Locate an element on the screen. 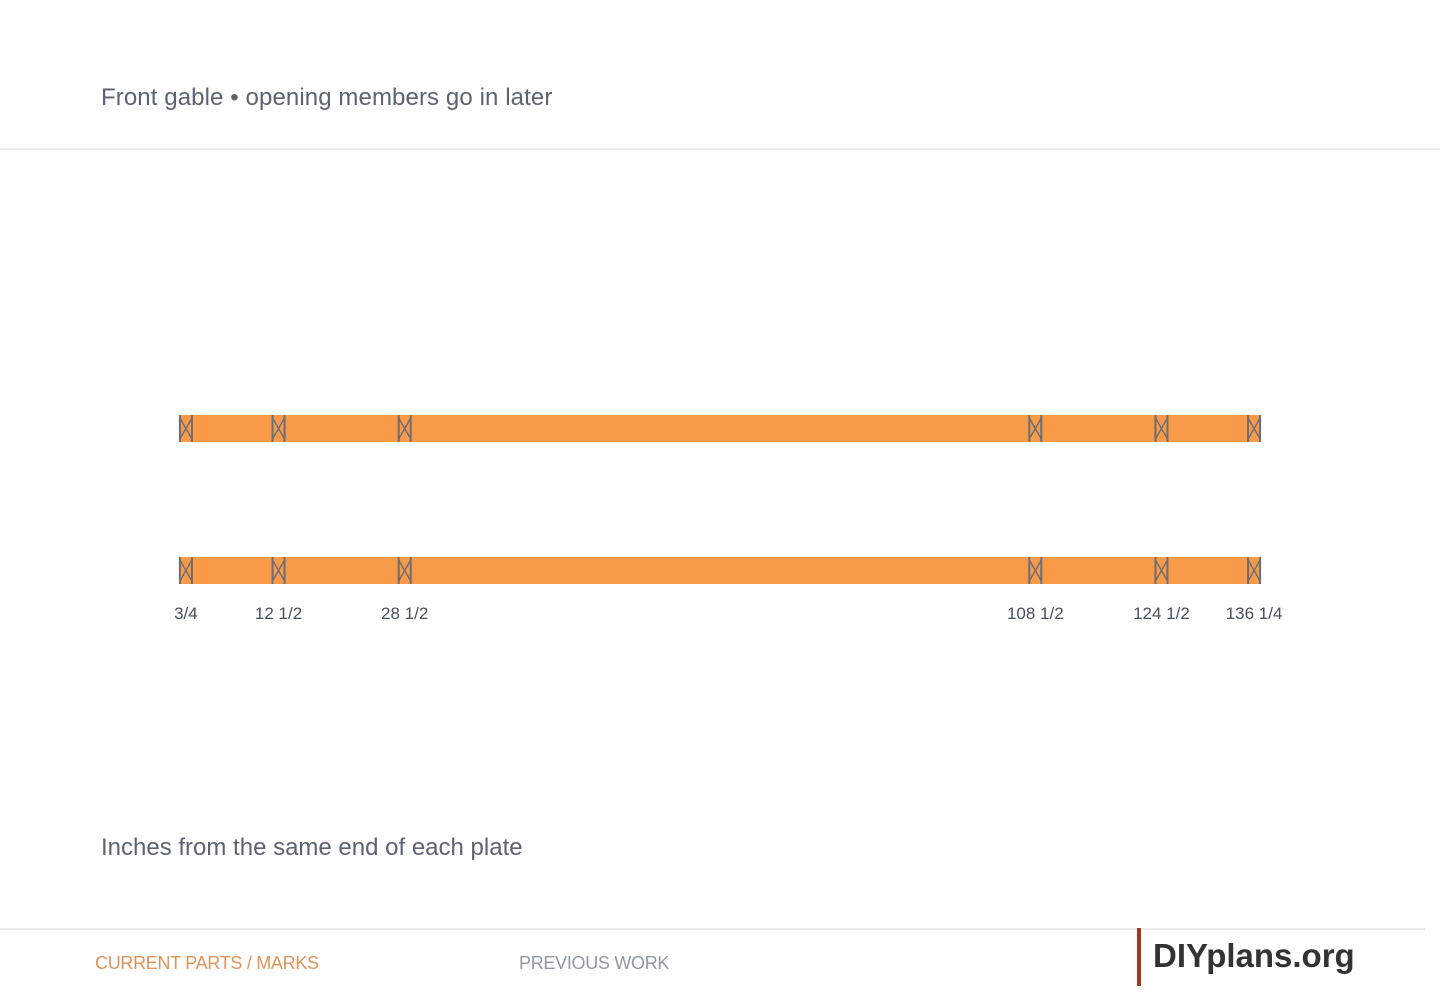 The image size is (1440, 1000). mark-label: 28 1/2 is located at coordinates (404, 613).